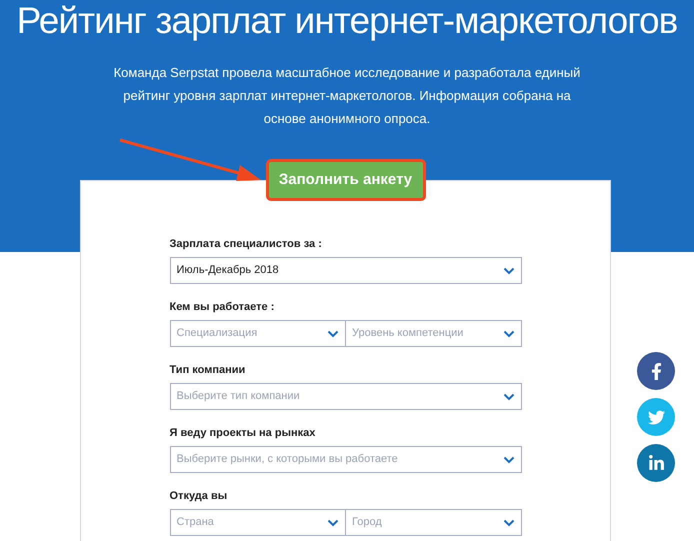 This screenshot has width=694, height=541. What do you see at coordinates (246, 244) in the screenshot?
I see `field-label: Зарплата специалистов за :` at bounding box center [246, 244].